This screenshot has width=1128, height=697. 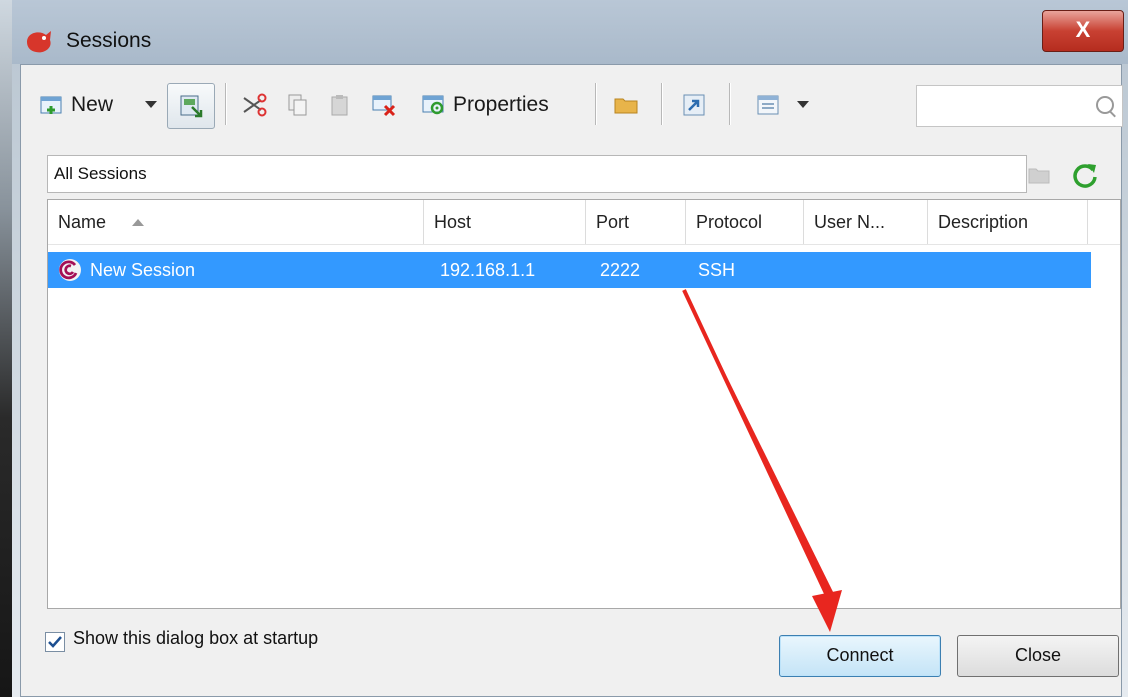 What do you see at coordinates (762, 460) in the screenshot?
I see `annotation-arrow` at bounding box center [762, 460].